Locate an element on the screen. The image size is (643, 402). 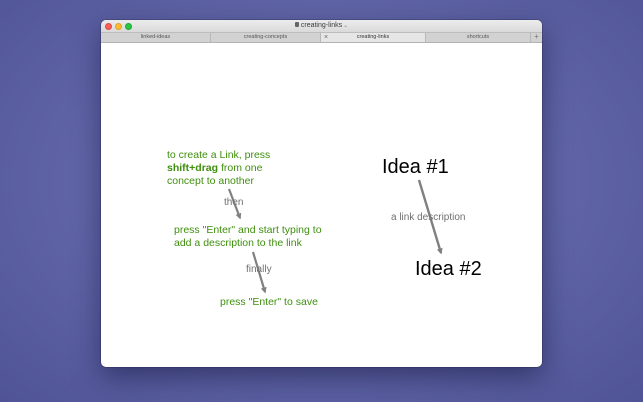
idea-1-concept: Idea #1 is located at coordinates (415, 167).